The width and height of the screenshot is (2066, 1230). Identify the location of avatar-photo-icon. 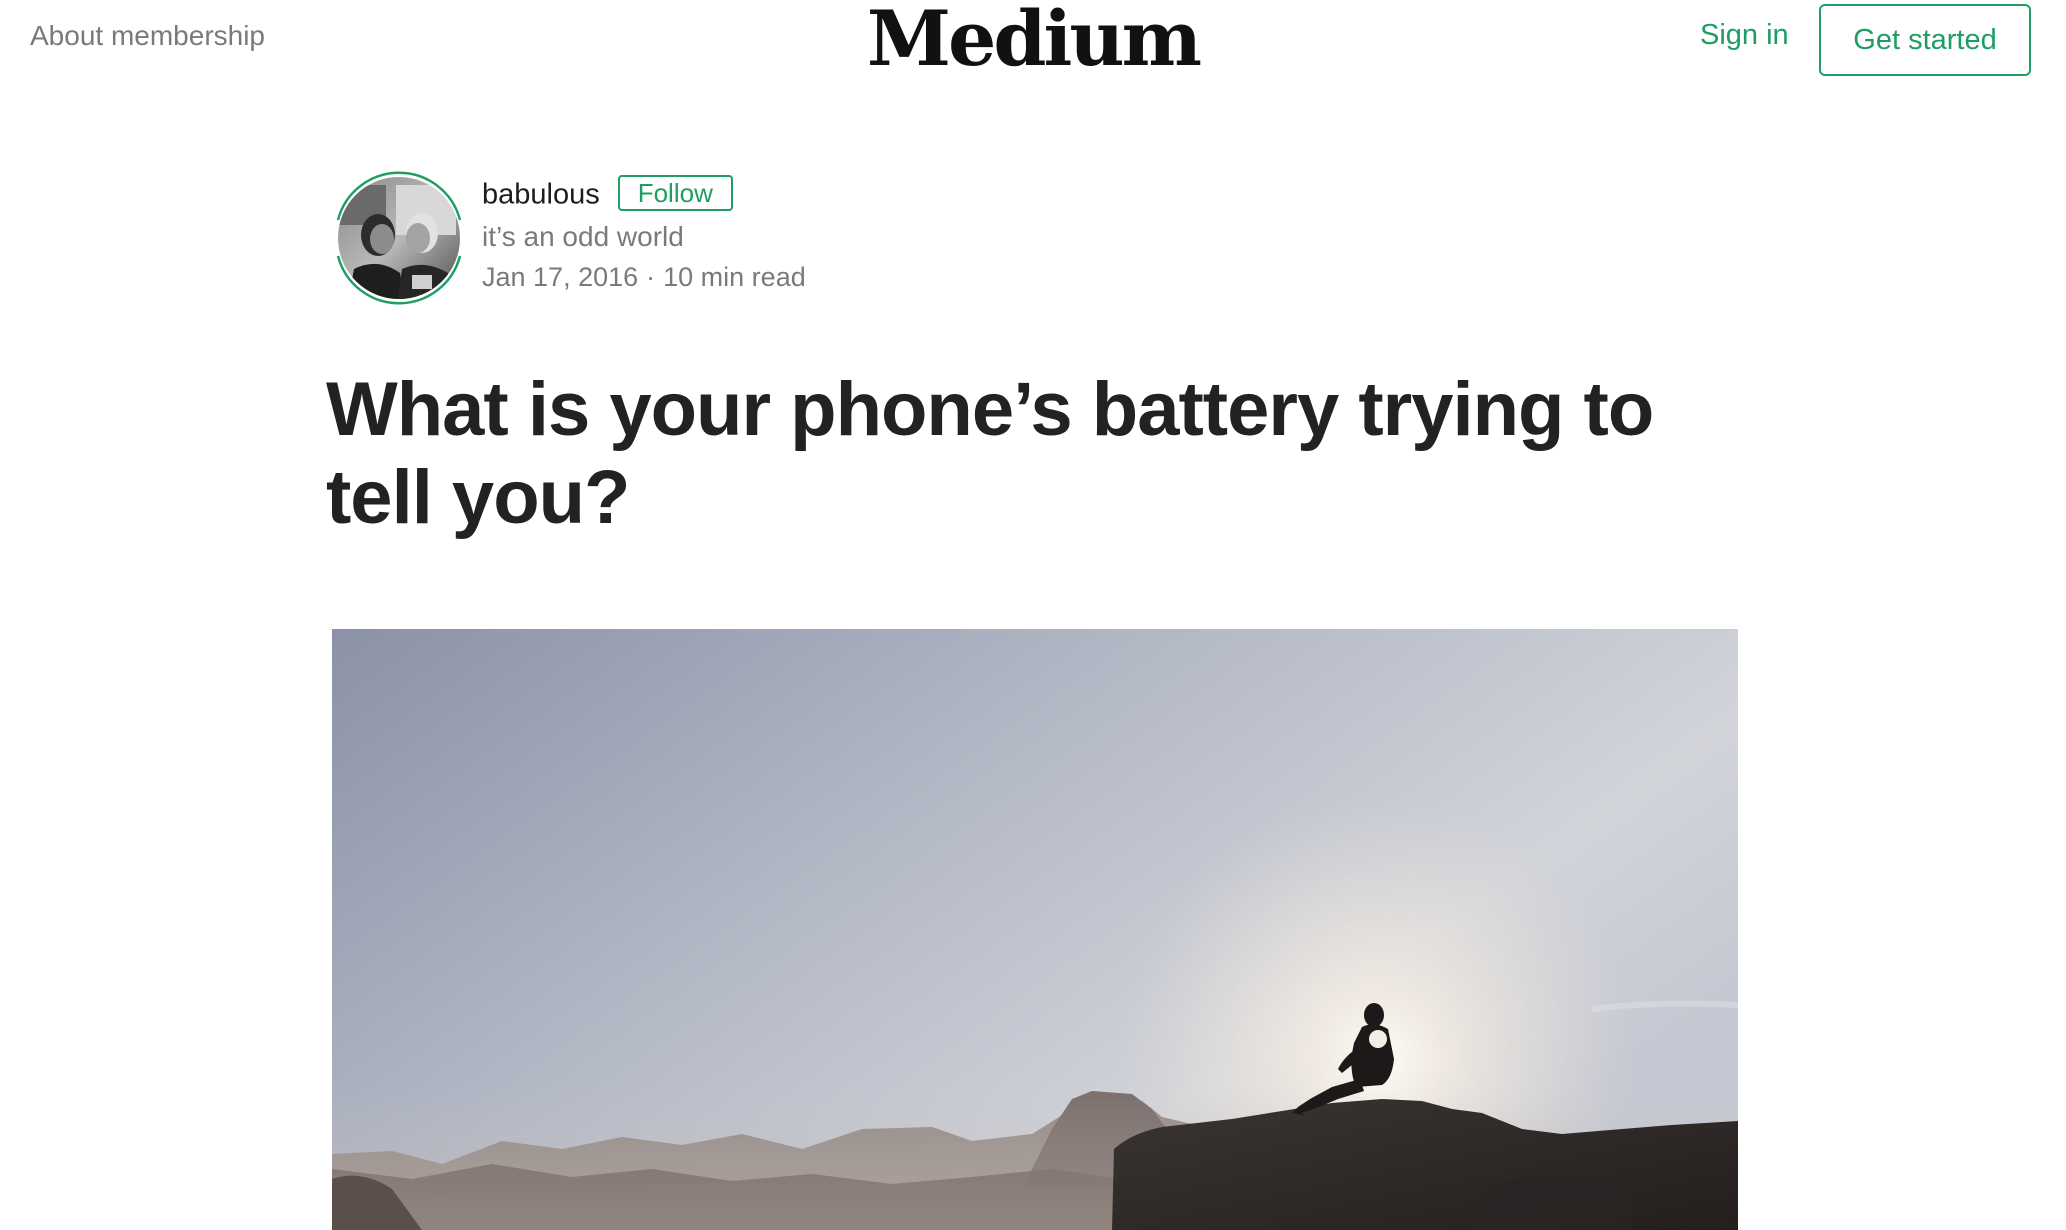
(399, 238).